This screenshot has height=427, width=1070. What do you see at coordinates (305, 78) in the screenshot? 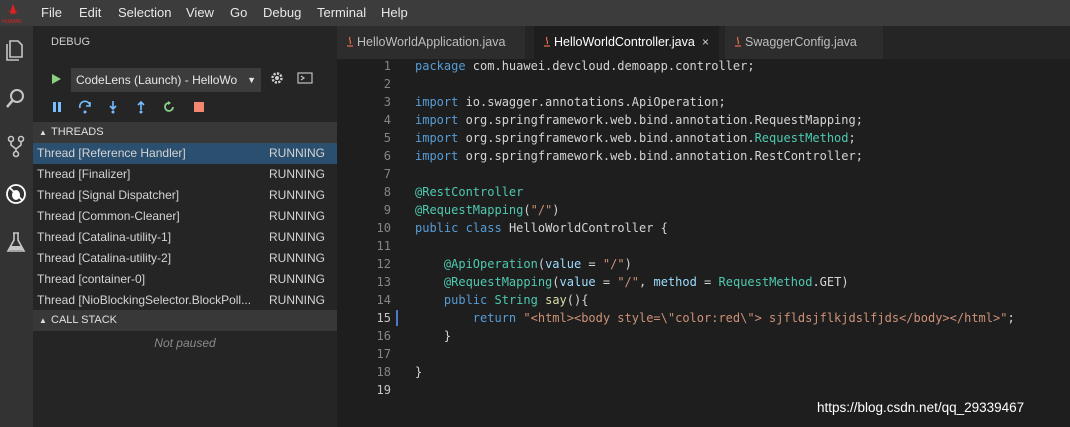
I see `debug-console-icon` at bounding box center [305, 78].